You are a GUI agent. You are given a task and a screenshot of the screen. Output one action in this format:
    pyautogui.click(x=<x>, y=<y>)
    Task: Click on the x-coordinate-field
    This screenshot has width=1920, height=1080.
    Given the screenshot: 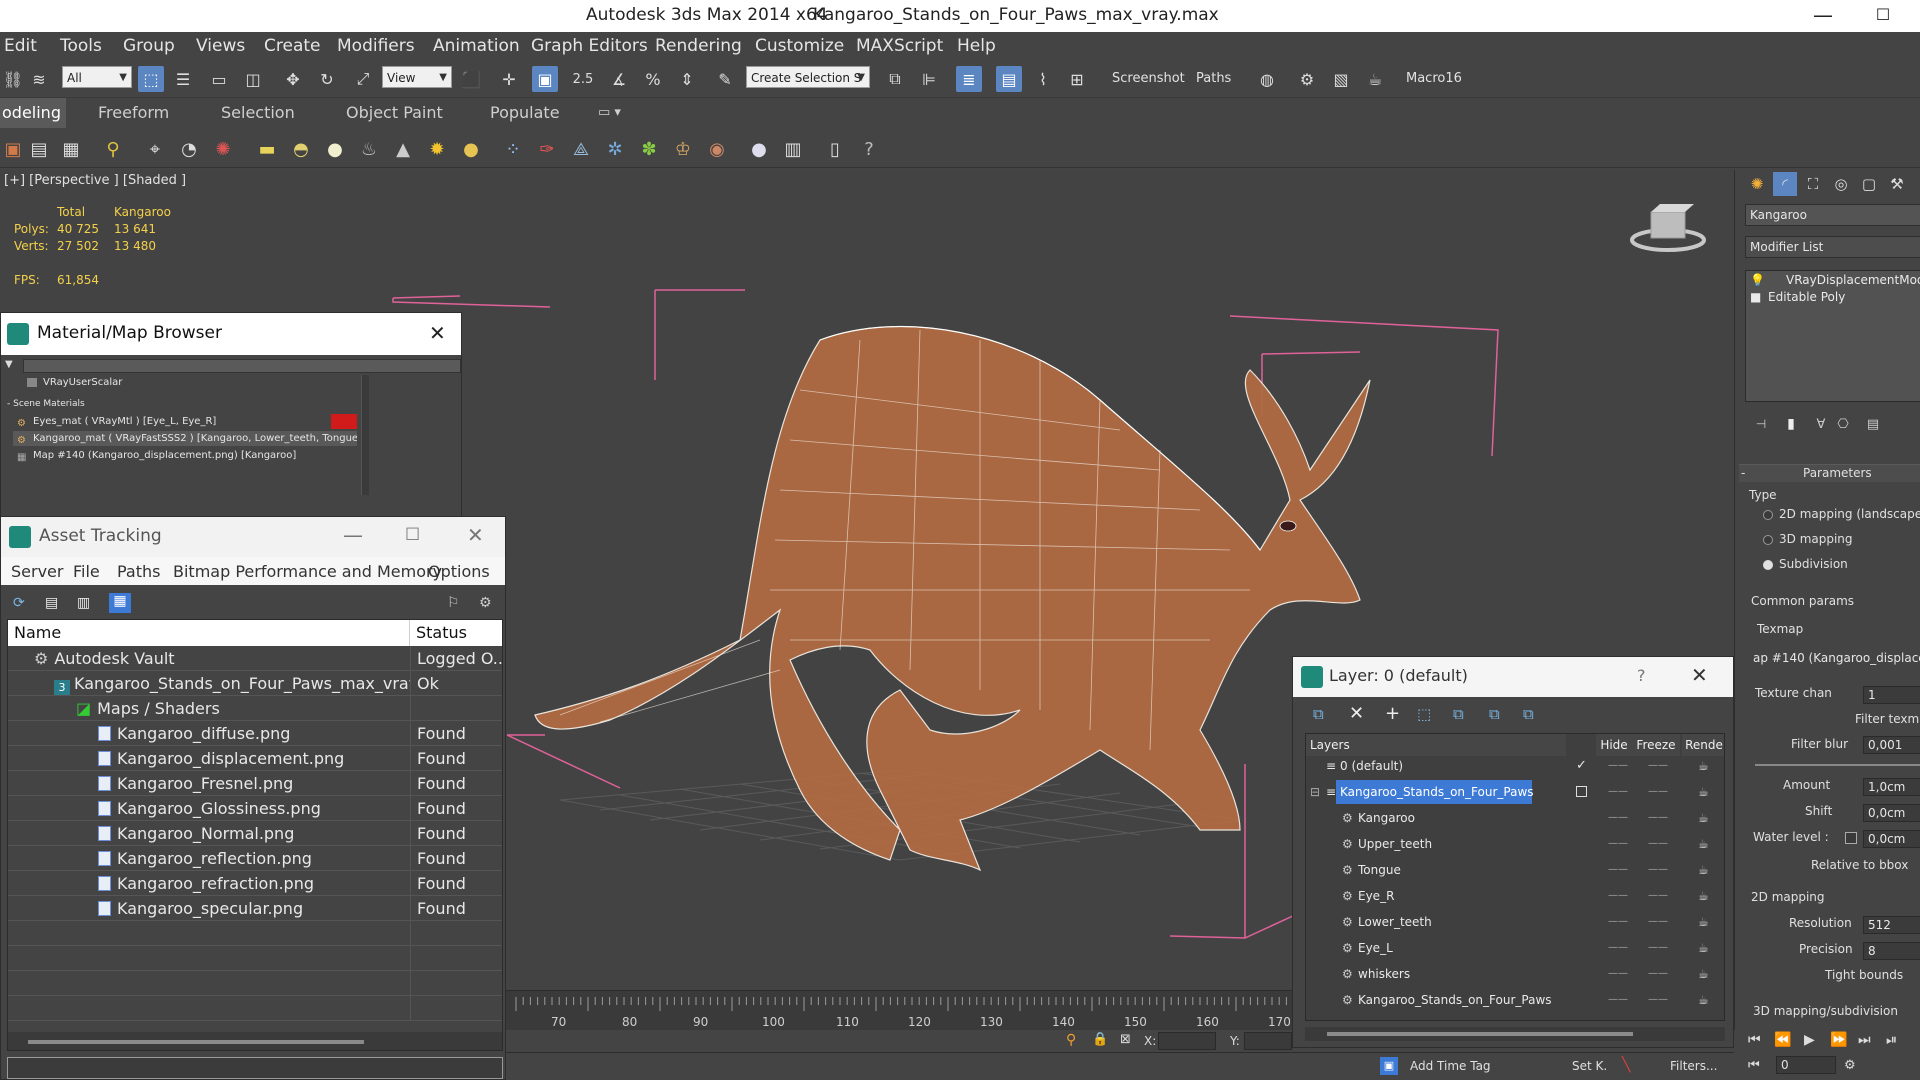 What is the action you would take?
    pyautogui.click(x=1187, y=1041)
    